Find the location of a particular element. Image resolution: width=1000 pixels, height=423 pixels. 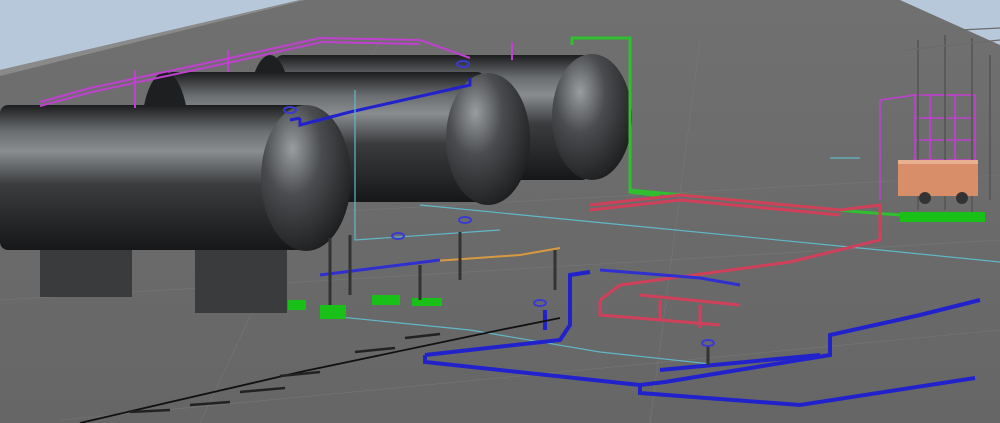

tank-front is located at coordinates (175, 178).